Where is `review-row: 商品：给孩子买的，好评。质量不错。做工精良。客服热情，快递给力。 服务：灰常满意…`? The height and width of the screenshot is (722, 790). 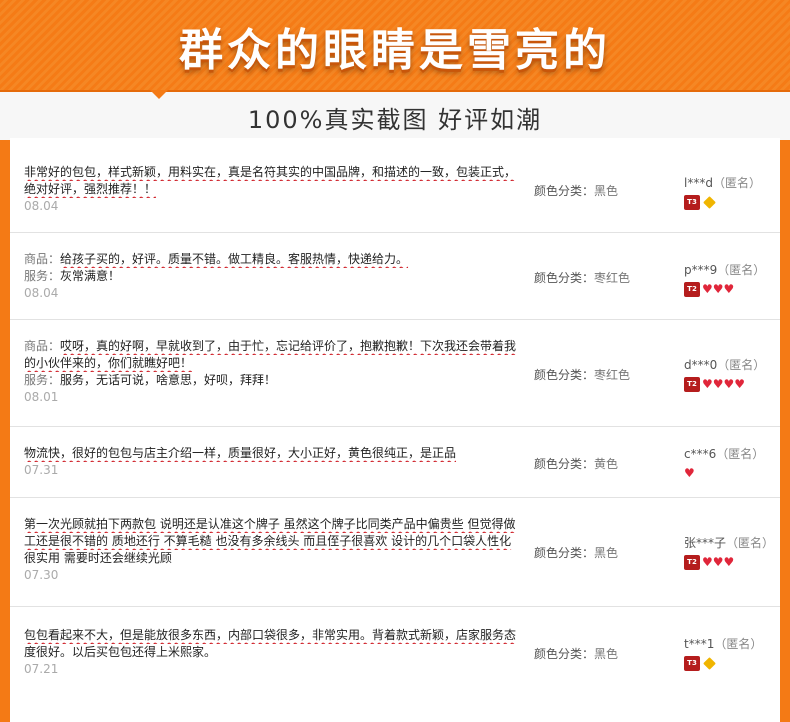 review-row: 商品：给孩子买的，好评。质量不错。做工精良。客服热情，快递给力。 服务：灰常满意… is located at coordinates (395, 276).